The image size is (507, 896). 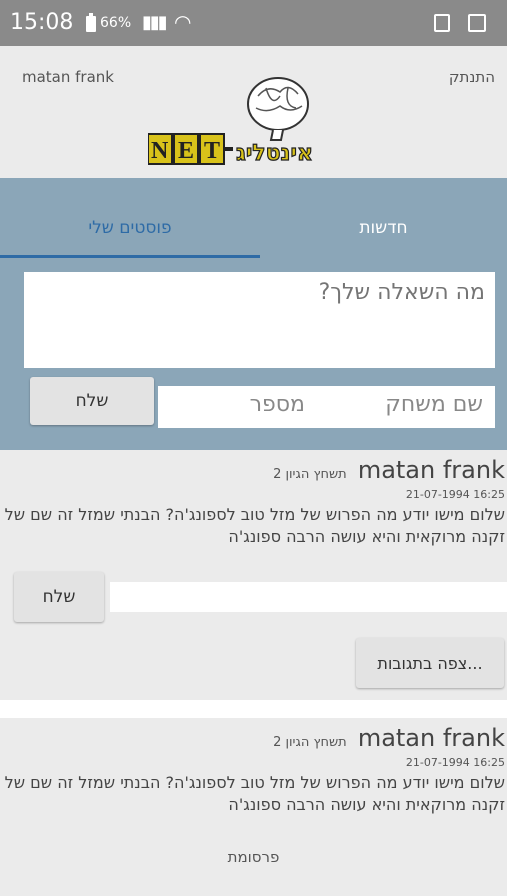 What do you see at coordinates (434, 404) in the screenshot?
I see `nickname-placeholder: שם משחק` at bounding box center [434, 404].